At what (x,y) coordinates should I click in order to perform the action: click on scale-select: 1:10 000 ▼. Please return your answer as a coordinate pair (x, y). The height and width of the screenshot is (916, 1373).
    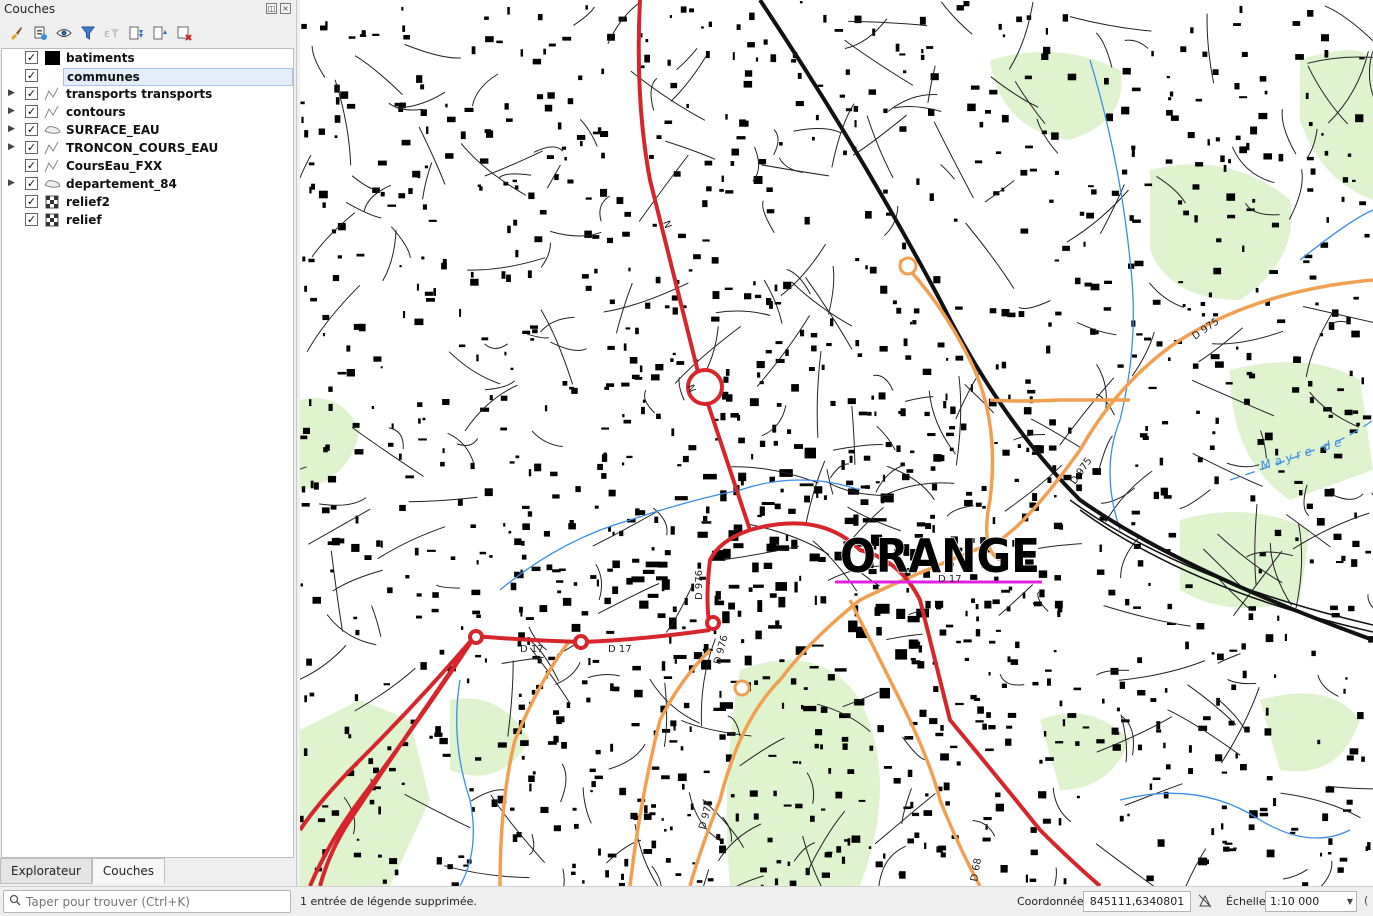
    Looking at the image, I should click on (1311, 901).